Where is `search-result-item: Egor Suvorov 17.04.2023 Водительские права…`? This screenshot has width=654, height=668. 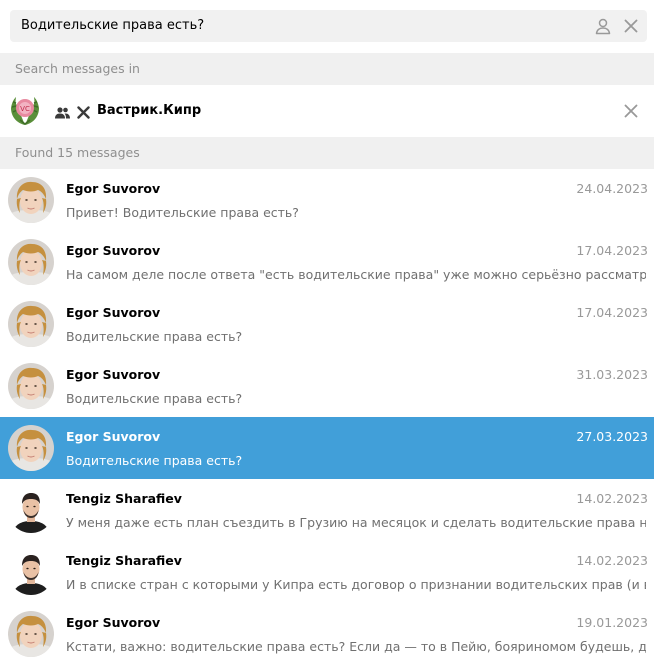
search-result-item: Egor Suvorov 17.04.2023 Водительские права… is located at coordinates (327, 324).